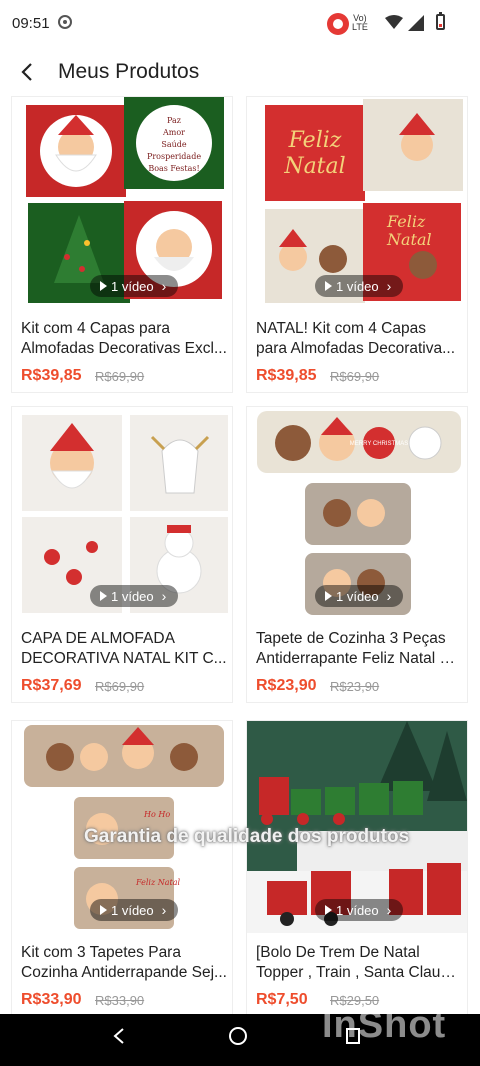 The height and width of the screenshot is (1066, 480). What do you see at coordinates (338, 952) in the screenshot?
I see `product-title-line1: [Bolo De Trem De Natal` at bounding box center [338, 952].